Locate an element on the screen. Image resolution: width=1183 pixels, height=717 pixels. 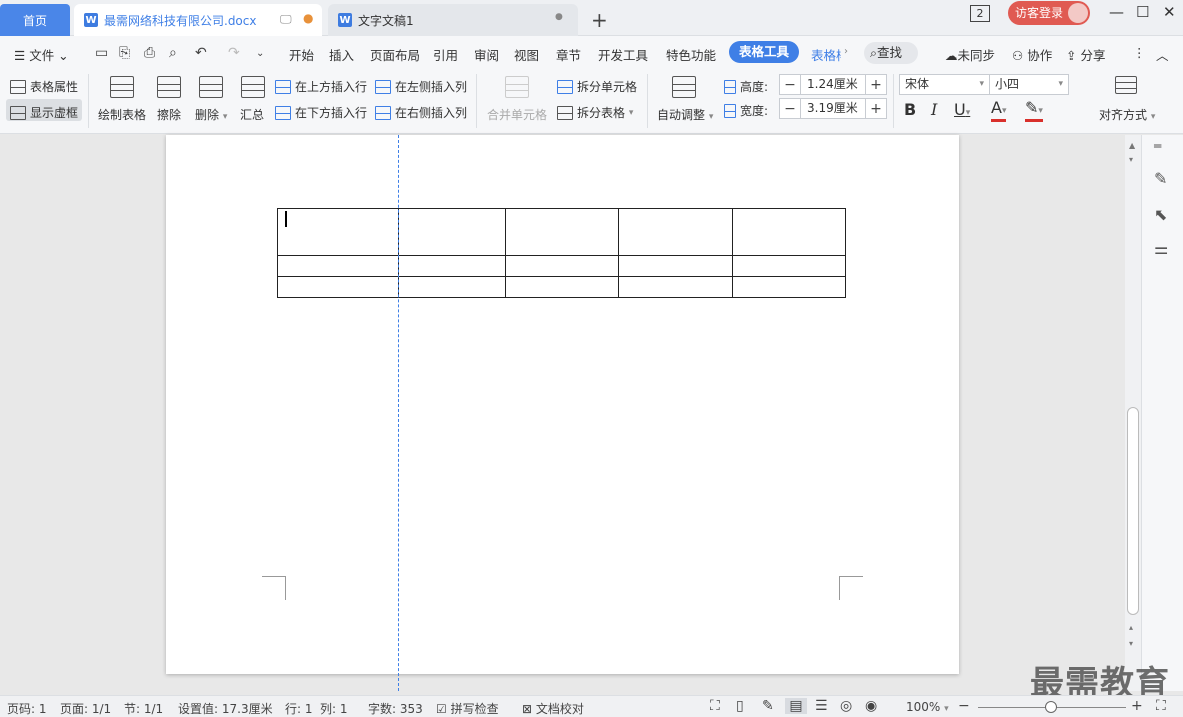
width-decrease-button: − is located at coordinates (790, 109).